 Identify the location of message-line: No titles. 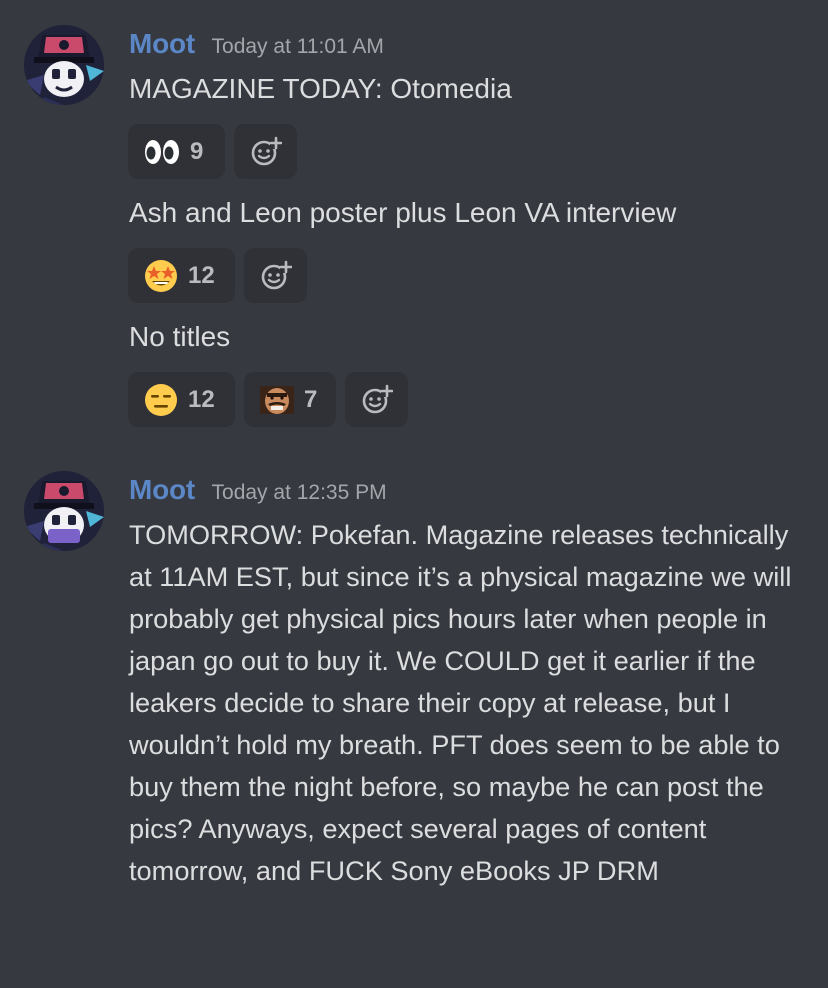
(180, 336).